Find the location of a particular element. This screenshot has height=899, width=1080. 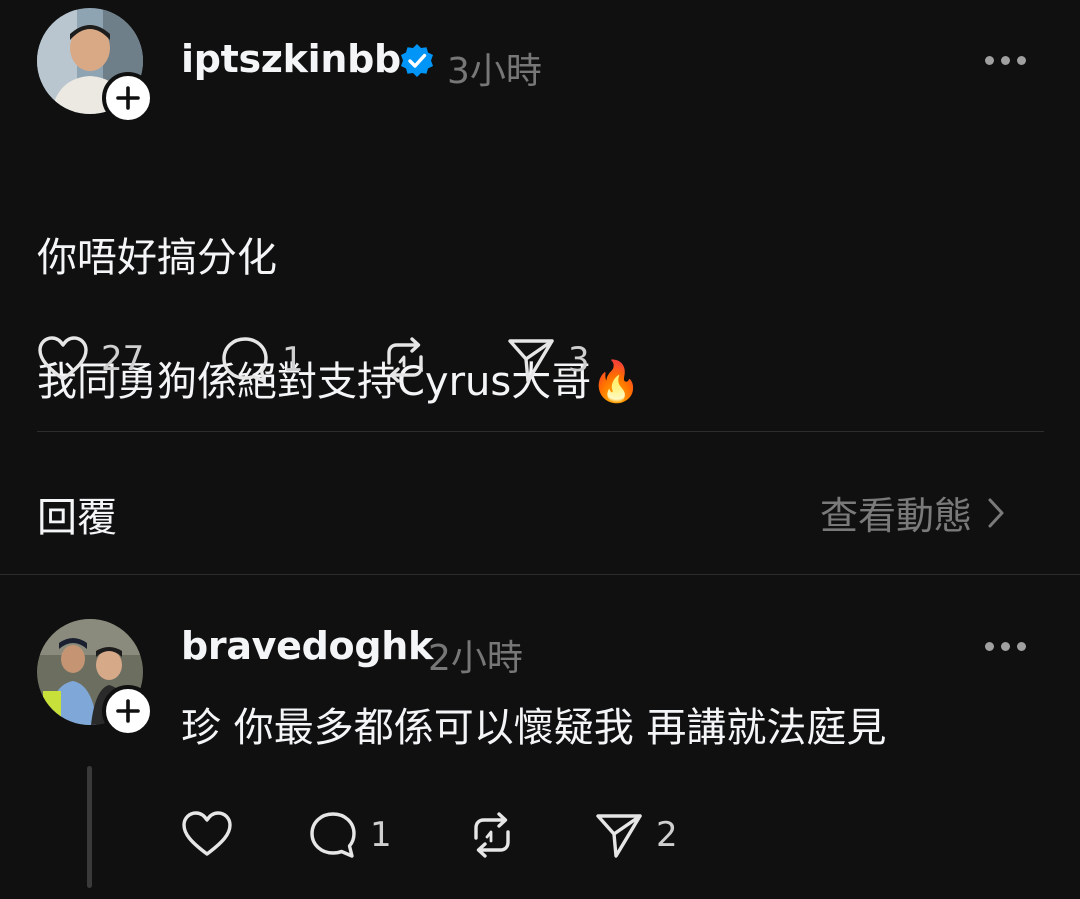

view-activity-label: 查看動態 is located at coordinates (896, 516).